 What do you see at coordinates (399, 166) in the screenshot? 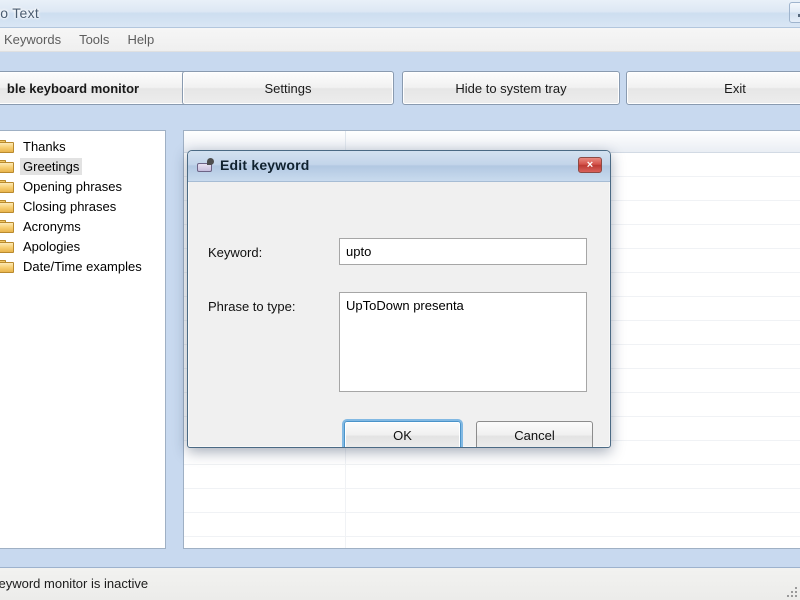
I see `dialog-titlebar: Edit keyword ×` at bounding box center [399, 166].